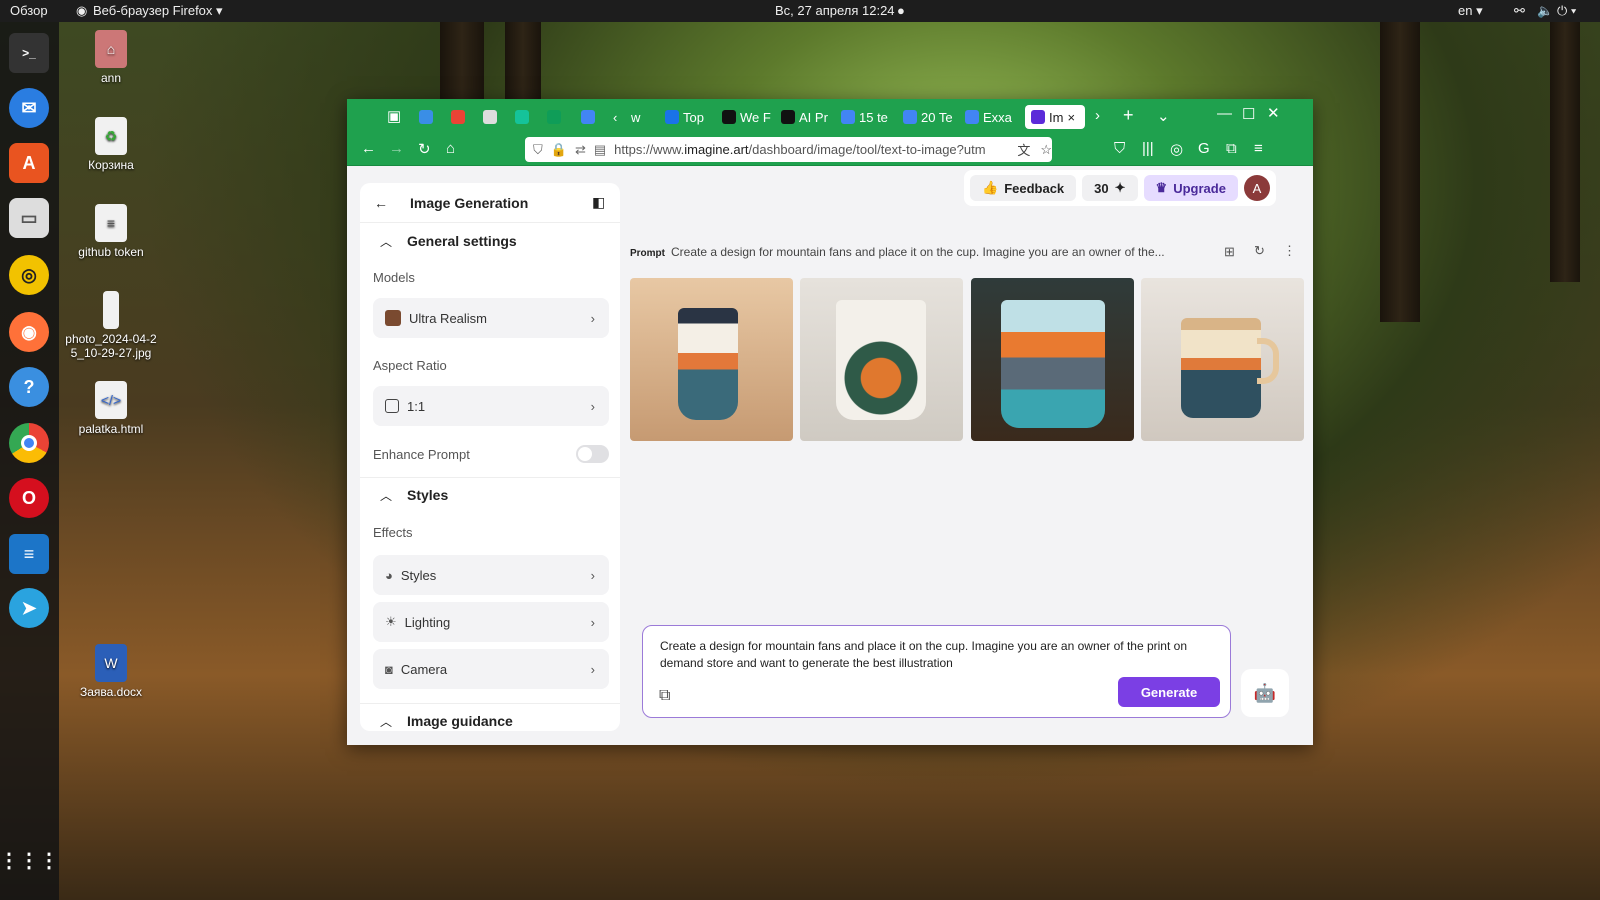 The height and width of the screenshot is (900, 1600). Describe the element at coordinates (687, 117) in the screenshot. I see `tab-2: Top` at that location.